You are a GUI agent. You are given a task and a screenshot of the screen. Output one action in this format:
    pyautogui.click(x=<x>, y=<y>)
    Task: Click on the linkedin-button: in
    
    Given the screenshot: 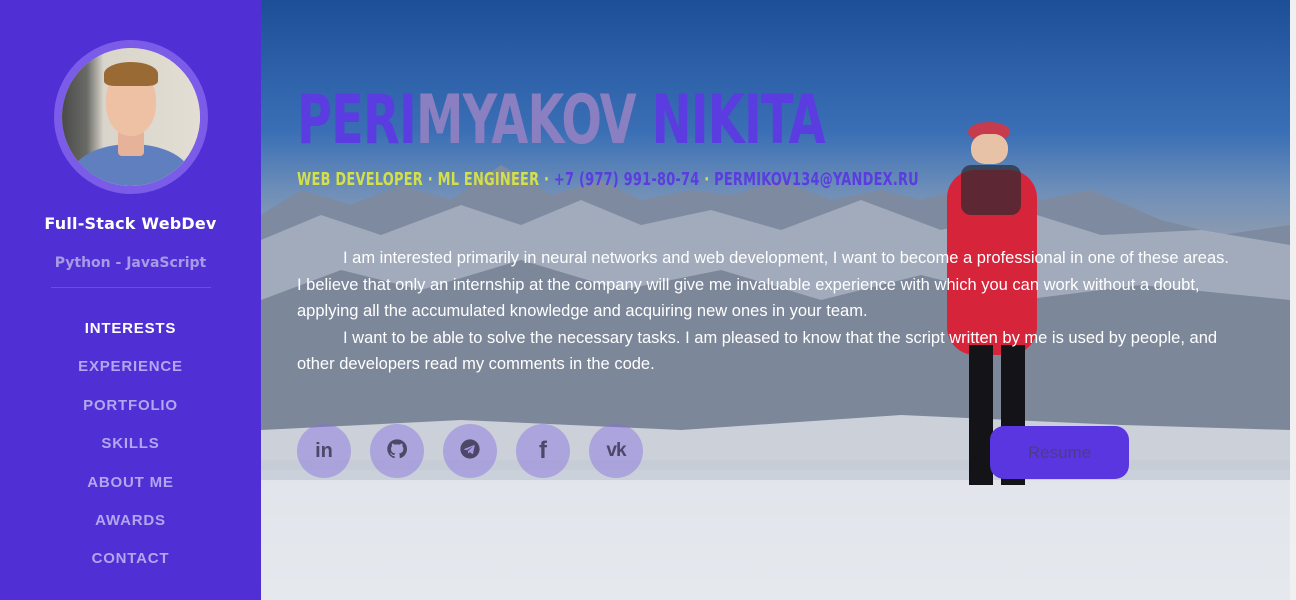 What is the action you would take?
    pyautogui.click(x=324, y=451)
    